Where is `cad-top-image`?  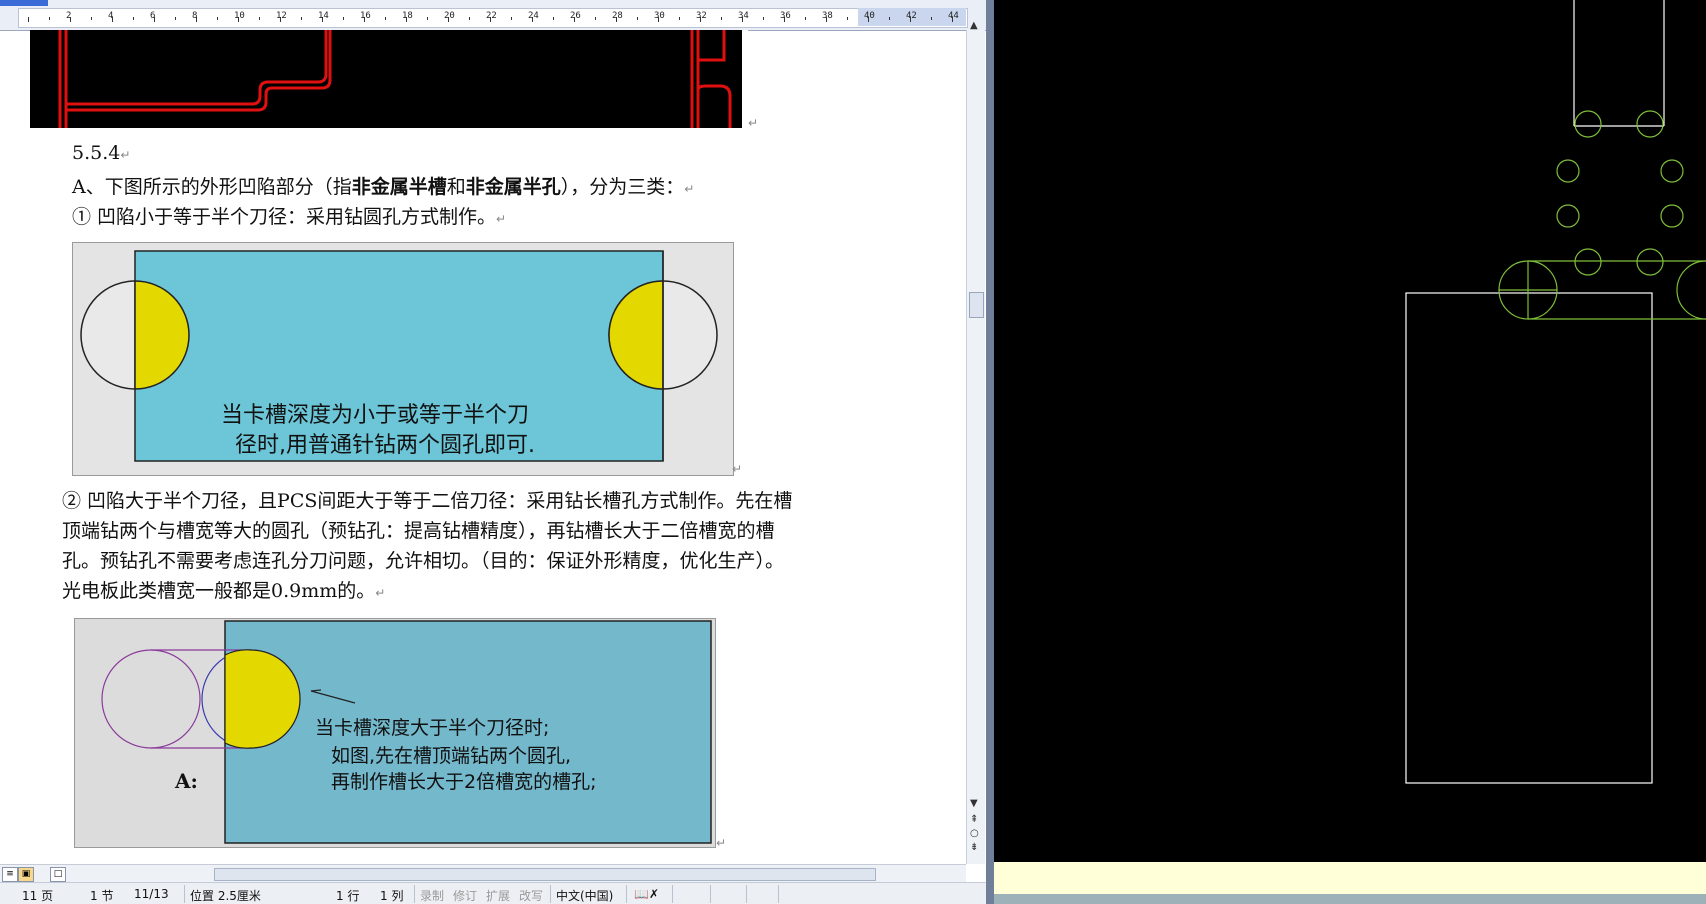
cad-top-image is located at coordinates (389, 79).